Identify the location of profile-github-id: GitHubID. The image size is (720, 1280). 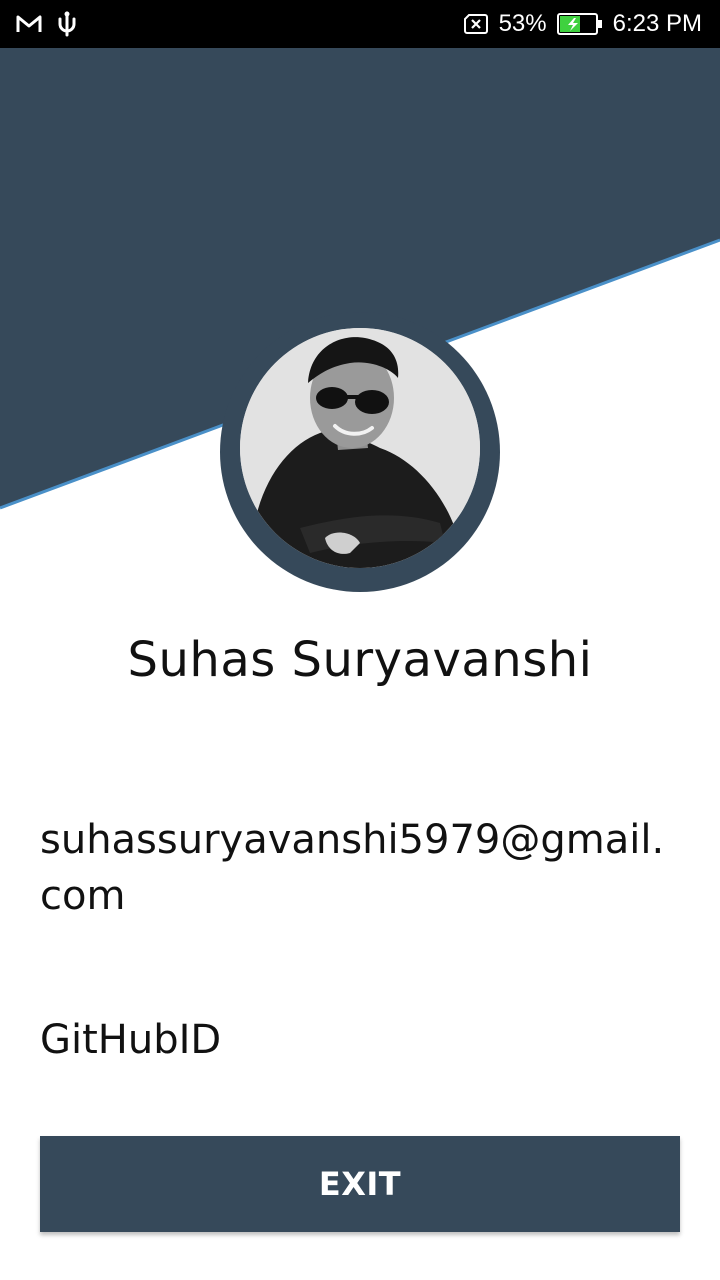
(131, 1040).